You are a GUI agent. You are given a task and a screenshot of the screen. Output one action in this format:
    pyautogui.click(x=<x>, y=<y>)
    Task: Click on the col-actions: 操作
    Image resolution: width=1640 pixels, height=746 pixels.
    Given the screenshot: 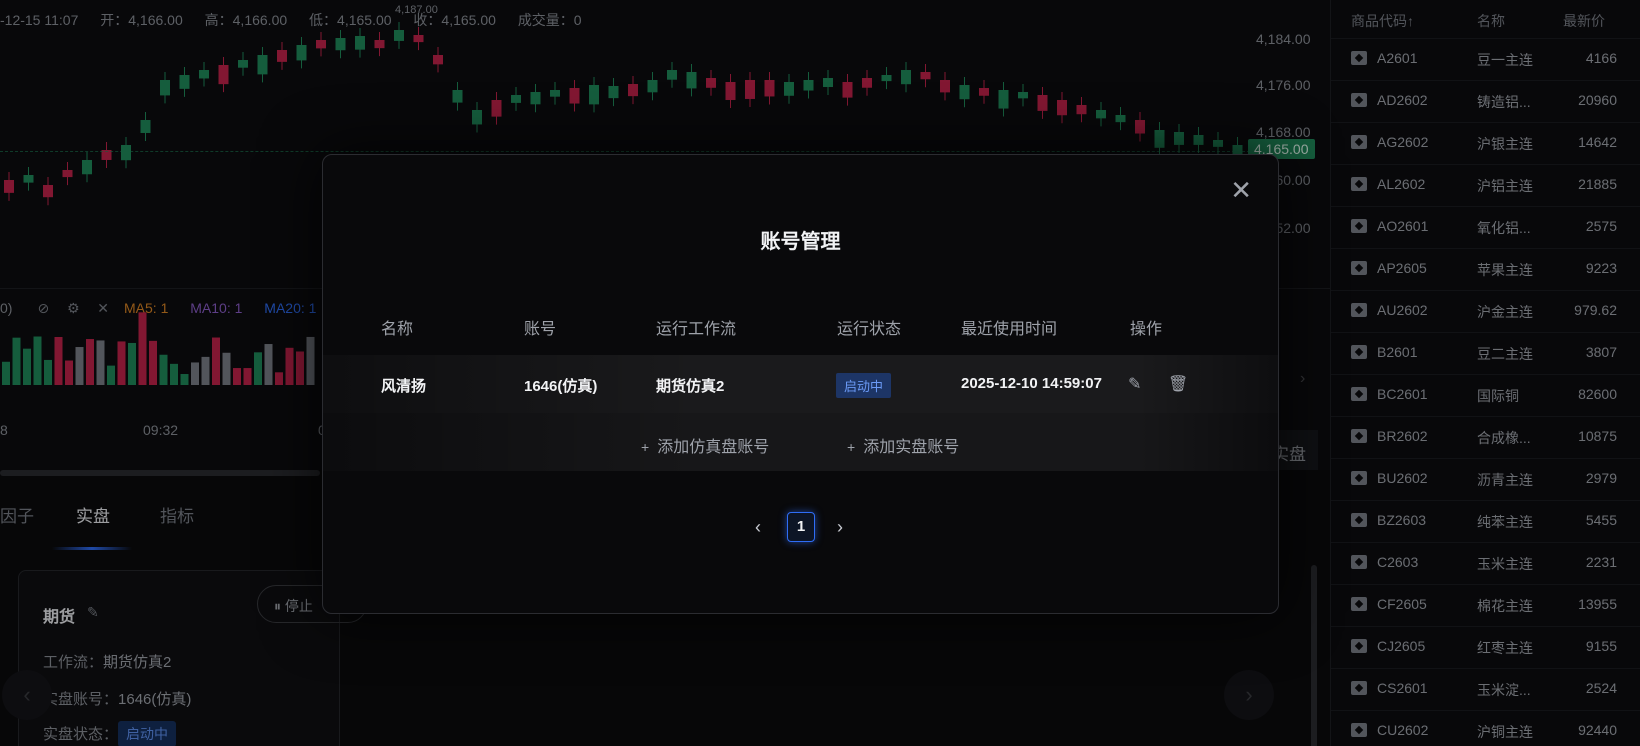 What is the action you would take?
    pyautogui.click(x=1146, y=329)
    